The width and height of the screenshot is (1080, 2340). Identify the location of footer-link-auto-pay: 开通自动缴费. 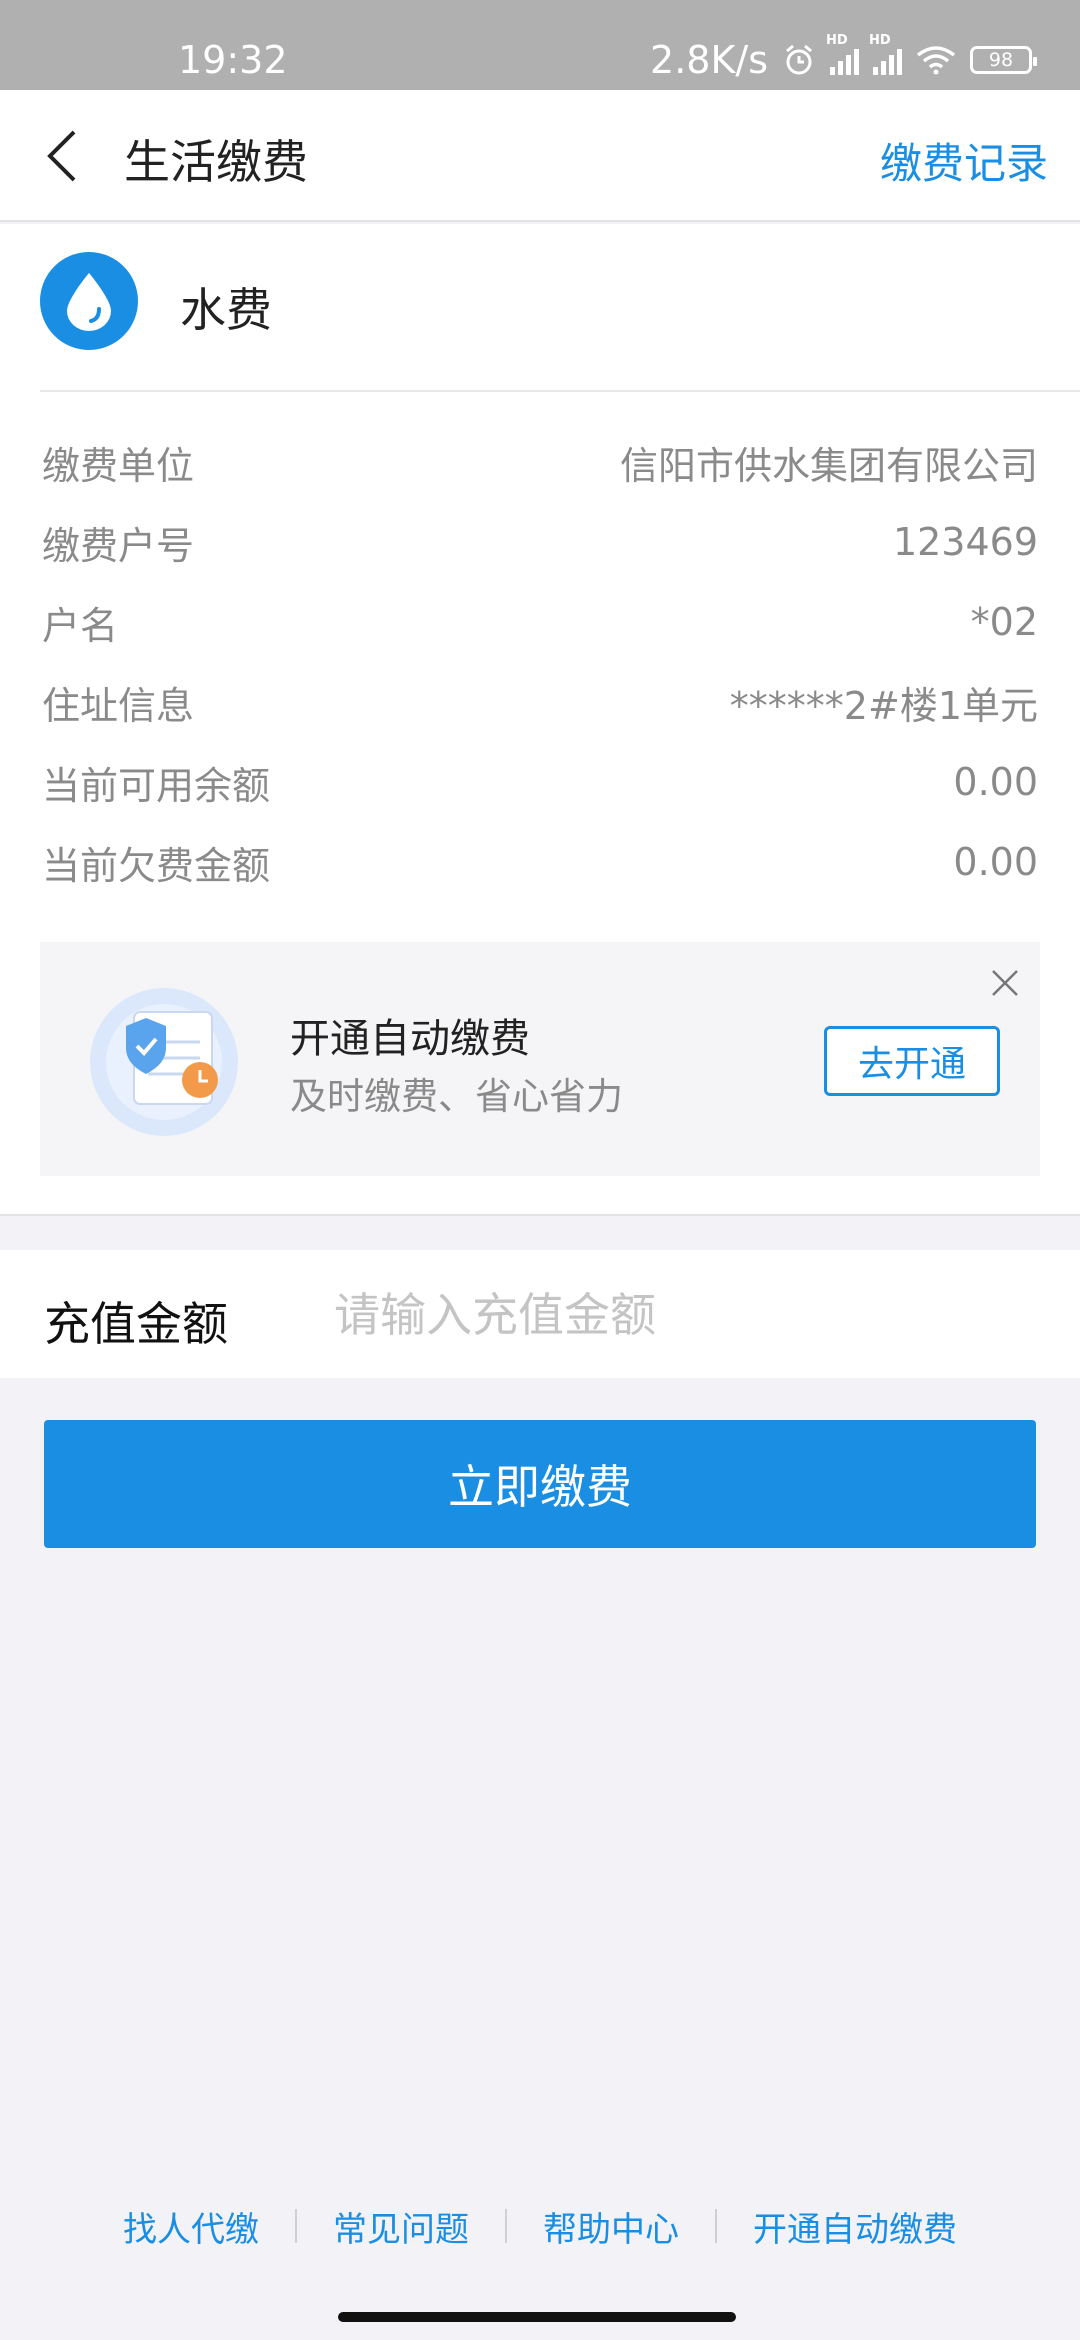
(855, 2226).